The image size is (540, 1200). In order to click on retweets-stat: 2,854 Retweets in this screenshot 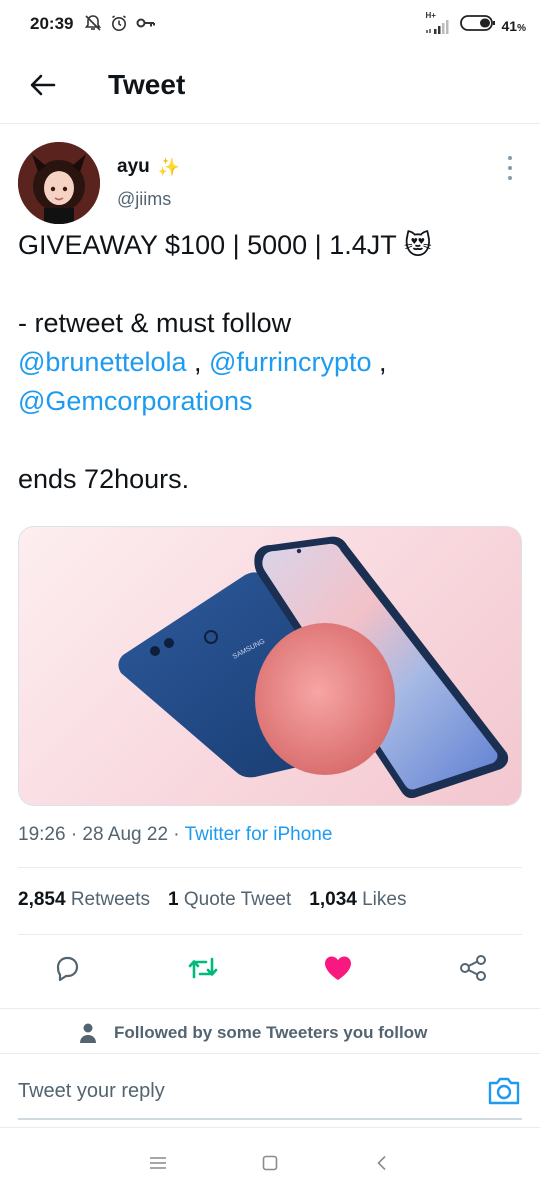, I will do `click(84, 900)`.